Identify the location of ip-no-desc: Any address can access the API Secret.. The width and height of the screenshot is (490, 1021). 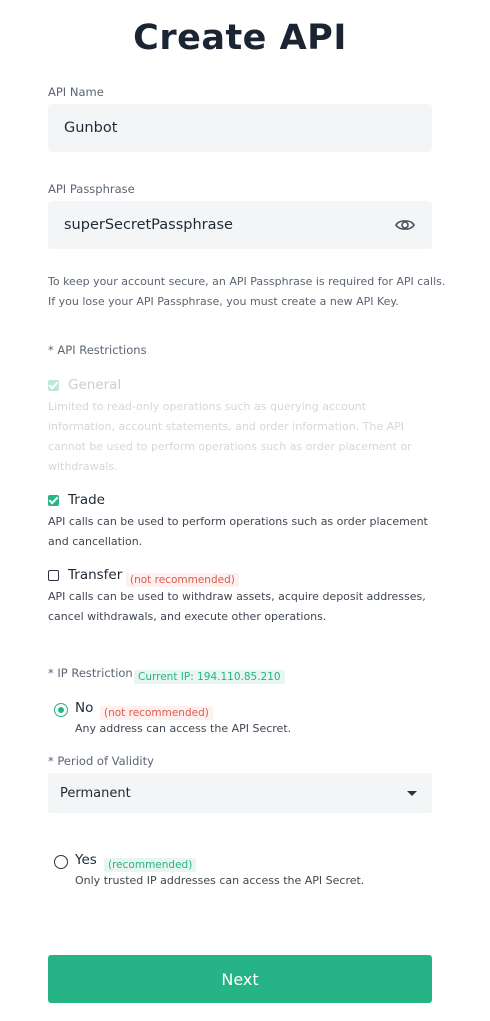
(183, 728).